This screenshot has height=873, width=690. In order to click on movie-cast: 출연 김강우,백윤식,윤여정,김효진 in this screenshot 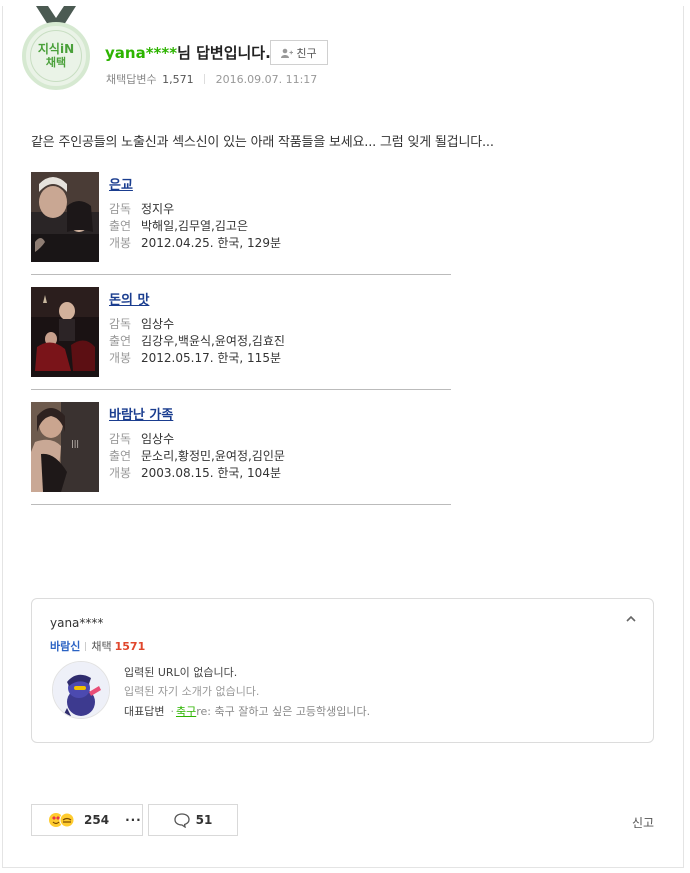, I will do `click(197, 341)`.